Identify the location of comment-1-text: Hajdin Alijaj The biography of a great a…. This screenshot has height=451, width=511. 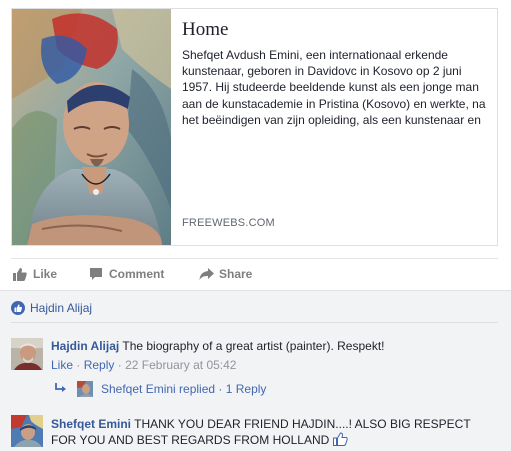
(271, 346).